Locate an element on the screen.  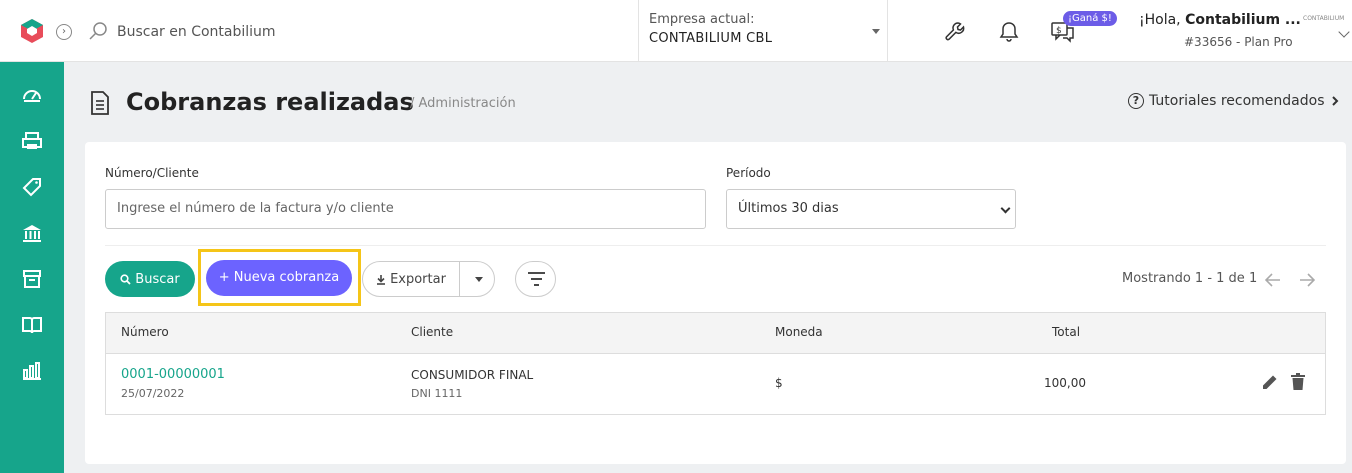
page-title: Cobranzas realizadas is located at coordinates (270, 102).